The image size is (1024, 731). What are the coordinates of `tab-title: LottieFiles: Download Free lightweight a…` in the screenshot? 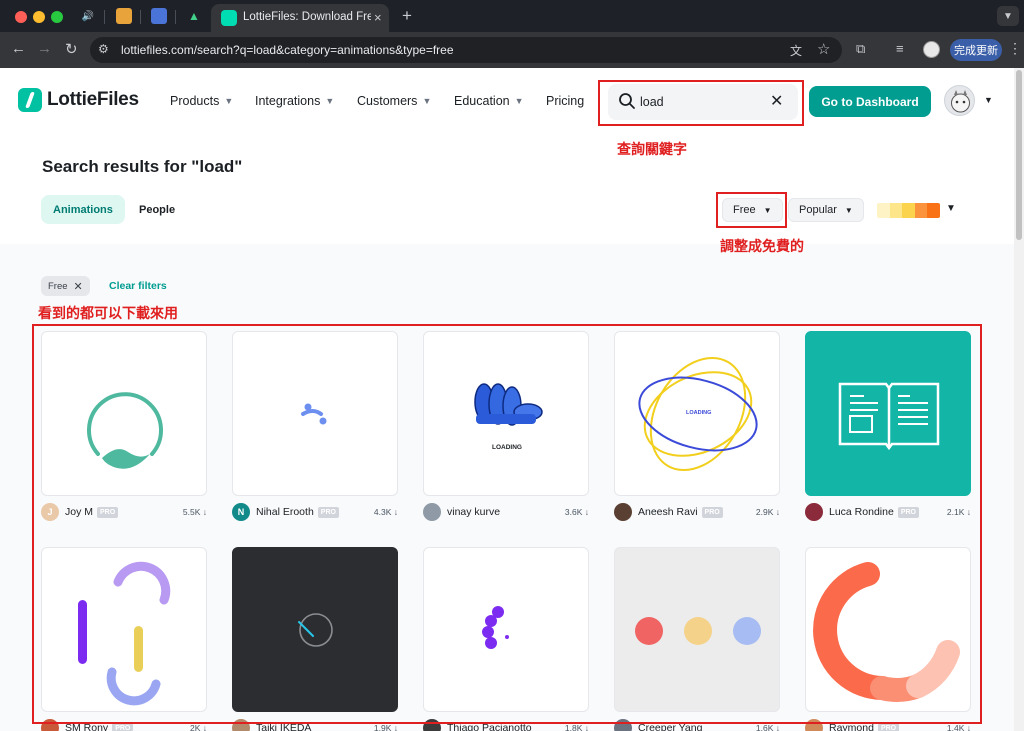 It's located at (307, 17).